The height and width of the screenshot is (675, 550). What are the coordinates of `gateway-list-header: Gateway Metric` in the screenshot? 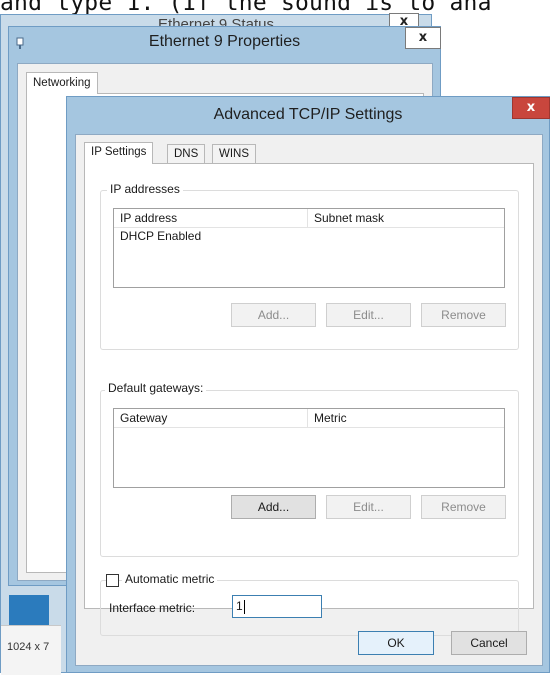 It's located at (309, 418).